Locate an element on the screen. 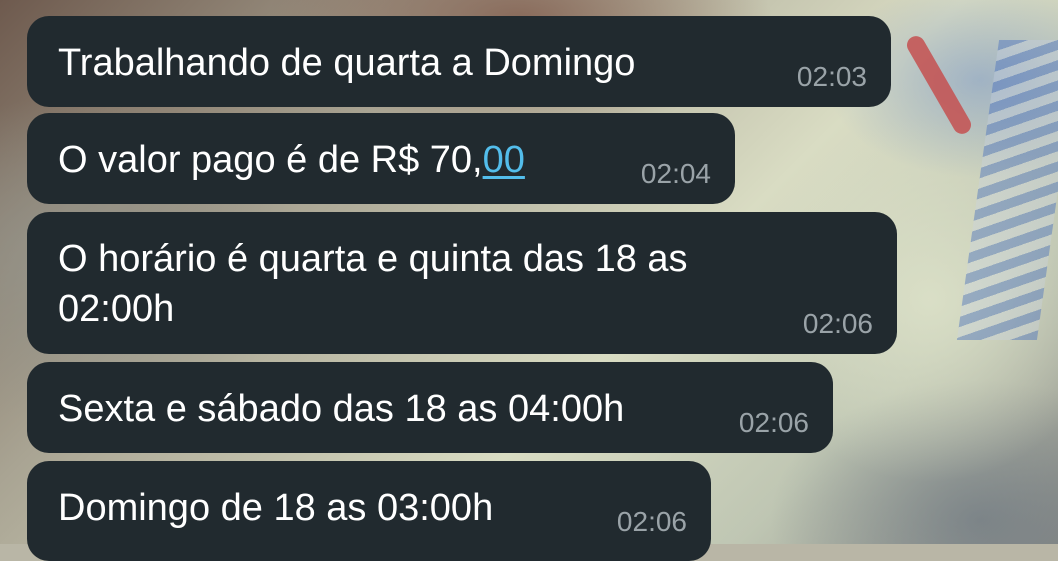  message-text: Domingo de 18 as 03:00h is located at coordinates (276, 508).